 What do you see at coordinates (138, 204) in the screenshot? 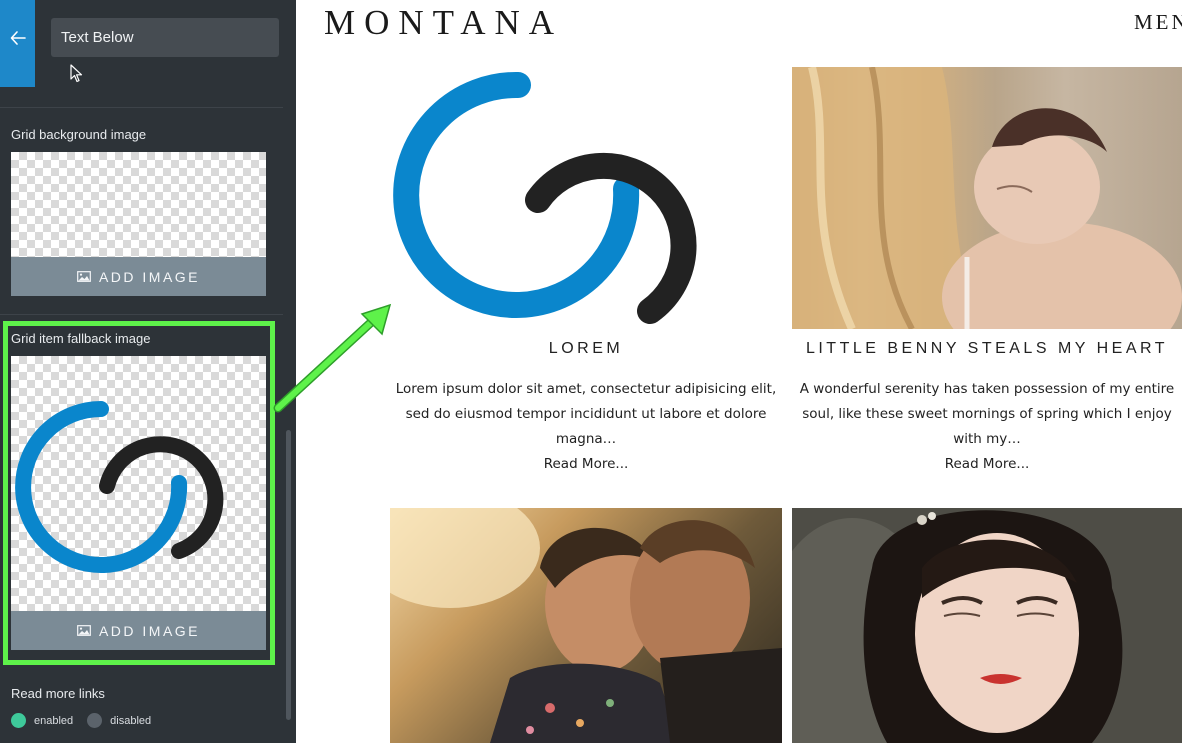
I see `grid-background-preview` at bounding box center [138, 204].